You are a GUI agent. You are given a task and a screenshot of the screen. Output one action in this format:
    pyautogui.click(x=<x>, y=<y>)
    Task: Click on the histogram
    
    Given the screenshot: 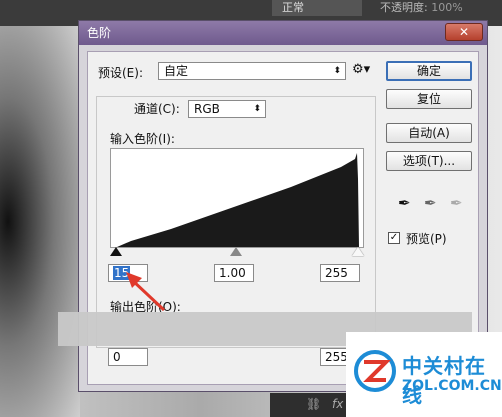 What is the action you would take?
    pyautogui.click(x=237, y=198)
    